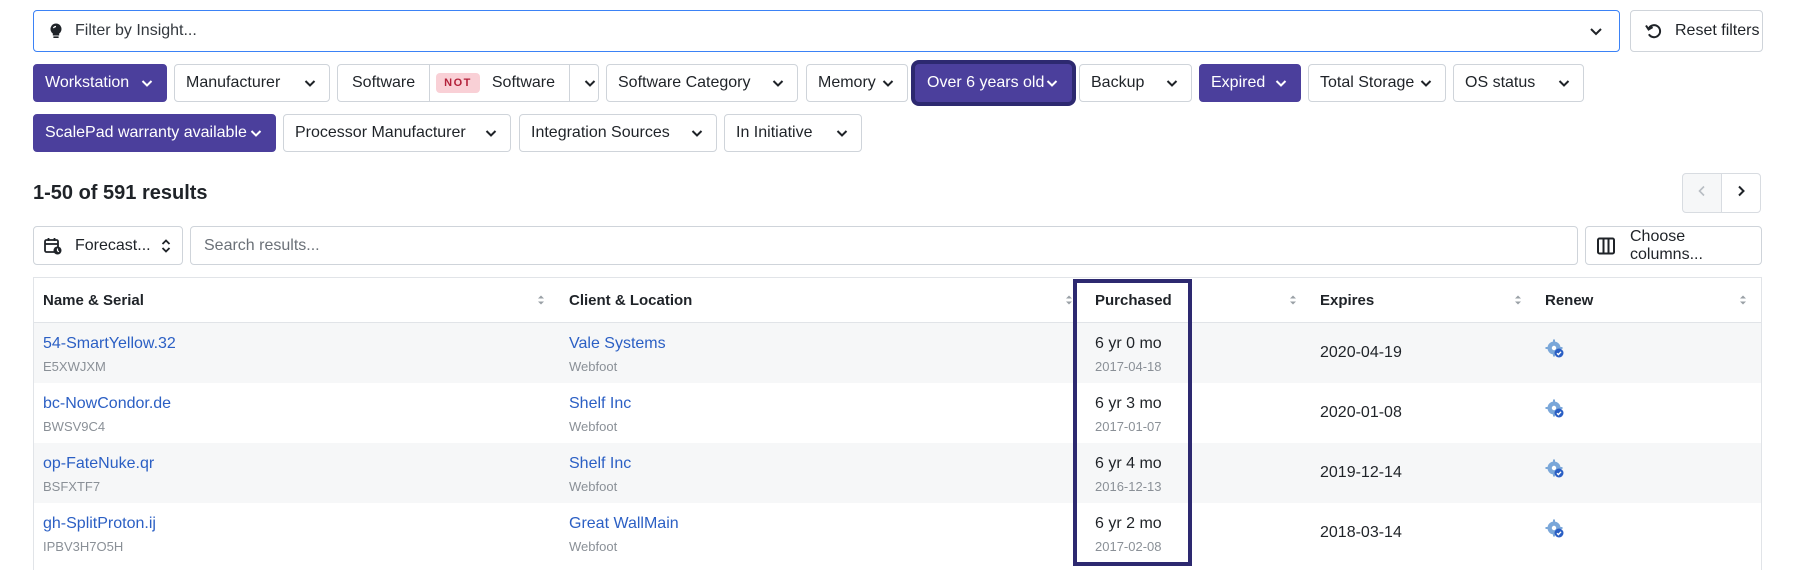  Describe the element at coordinates (166, 246) in the screenshot. I see `select-arrows-icon` at that location.